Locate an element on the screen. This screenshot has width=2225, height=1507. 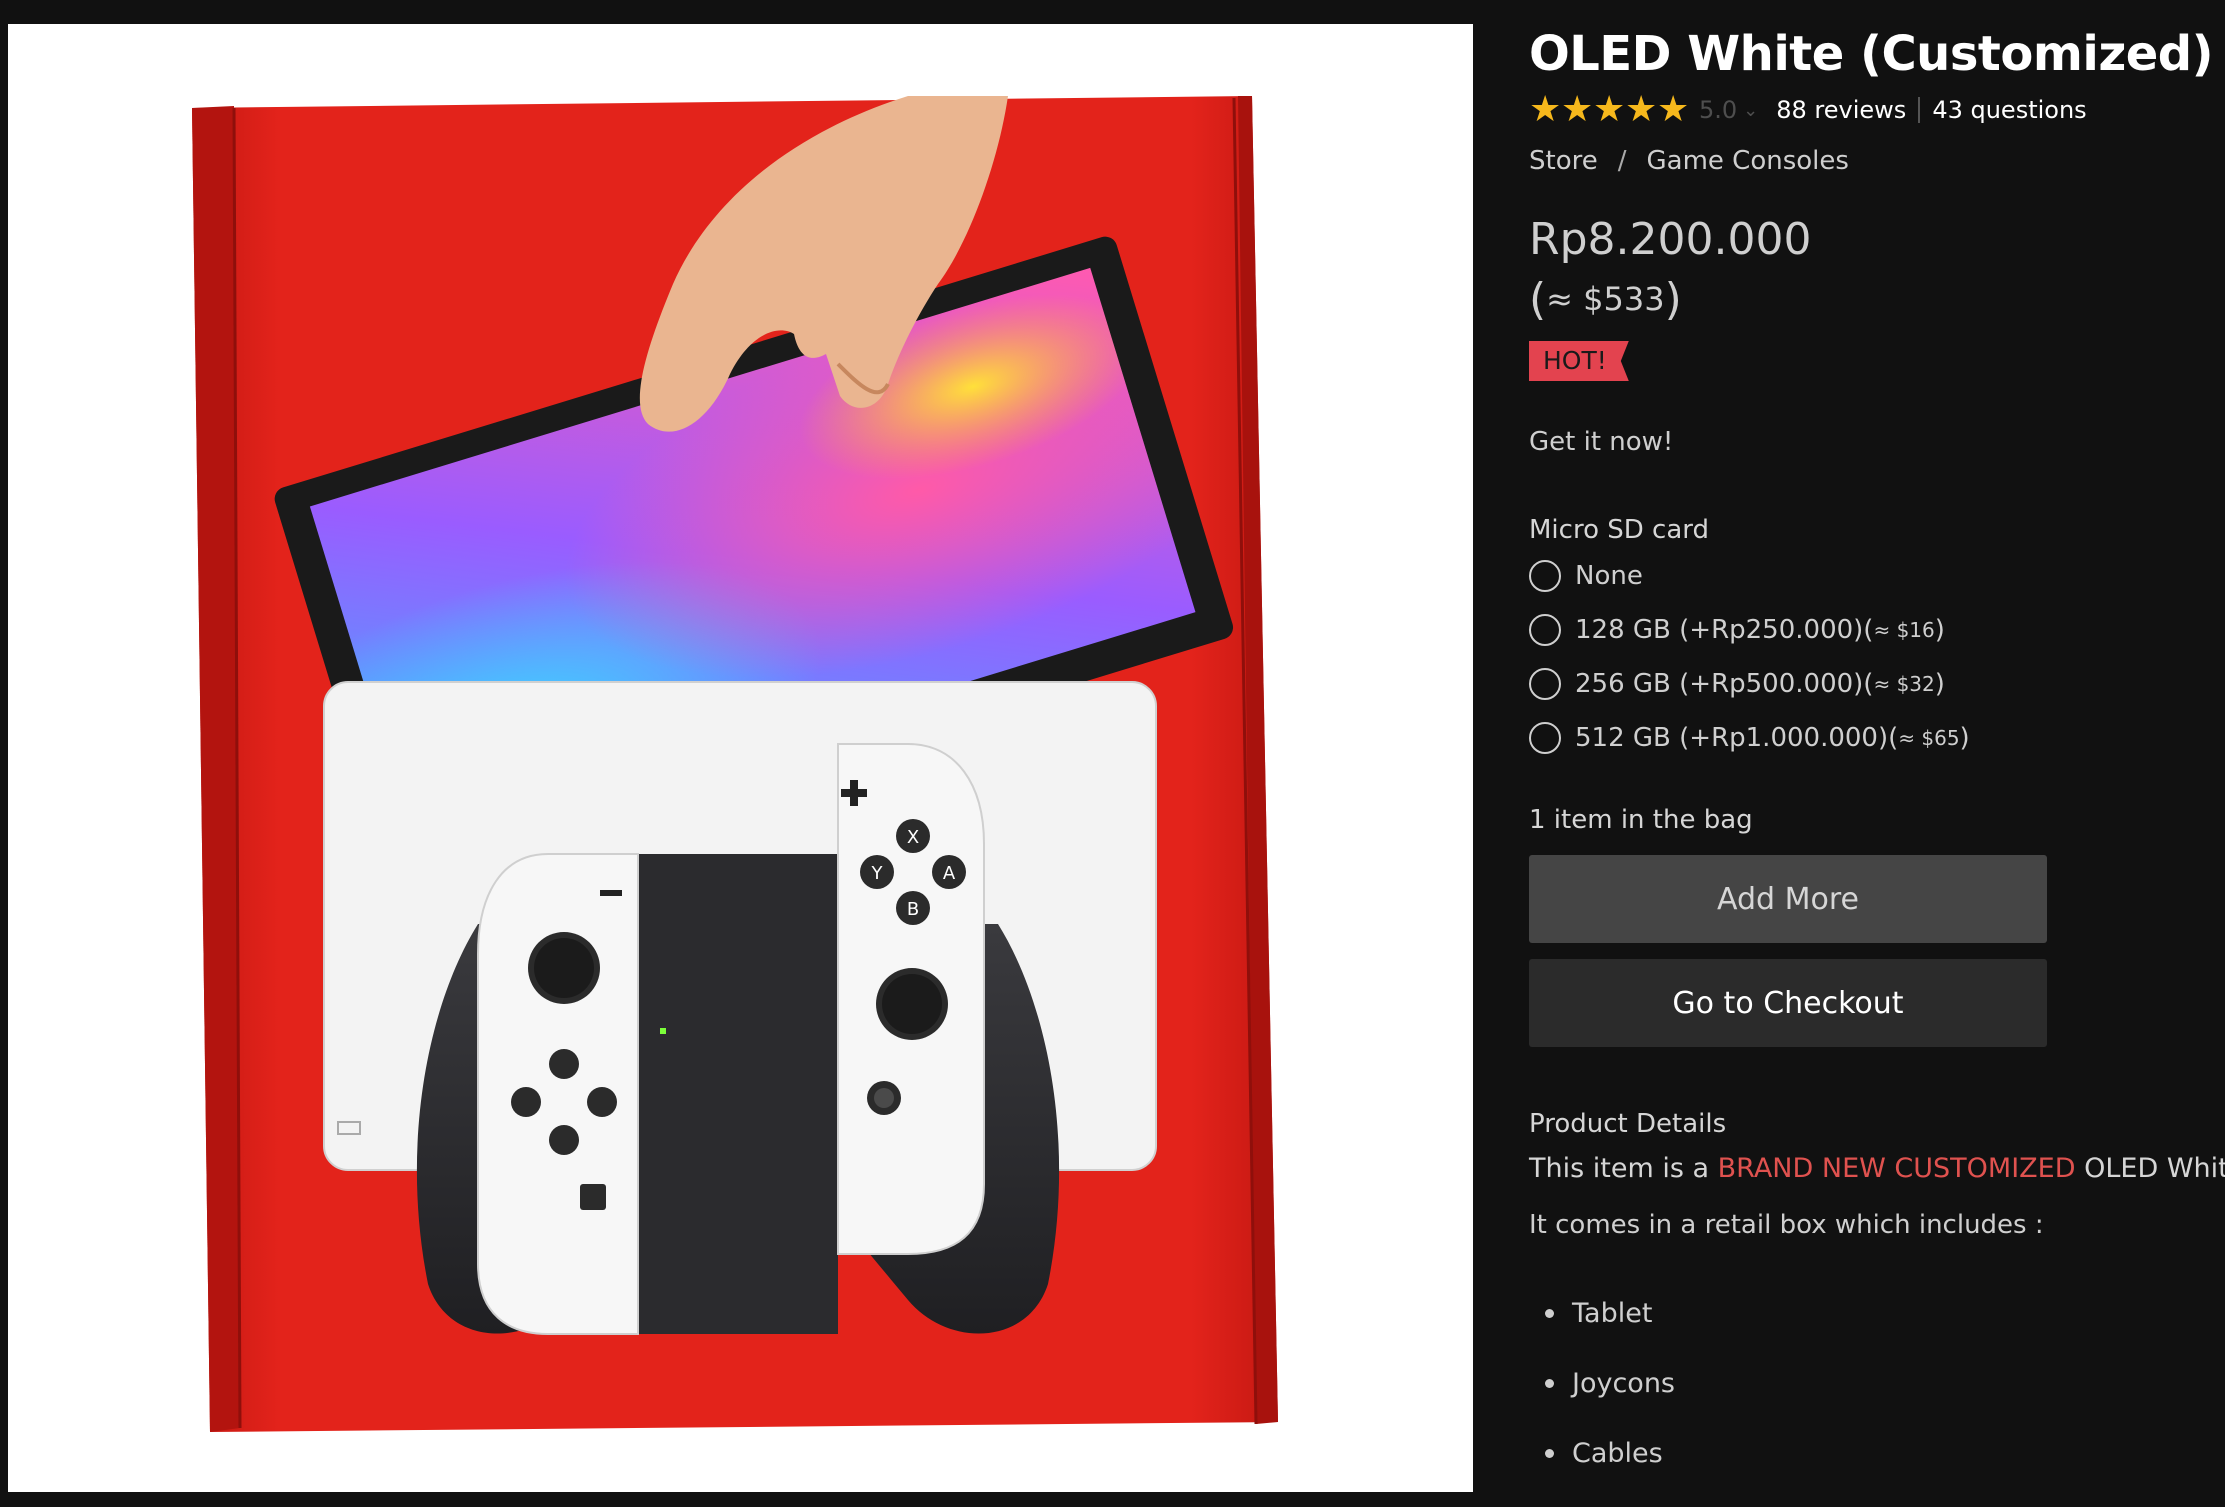
details-highlight: BRAND NEW CUSTOMIZED is located at coordinates (1896, 1168).